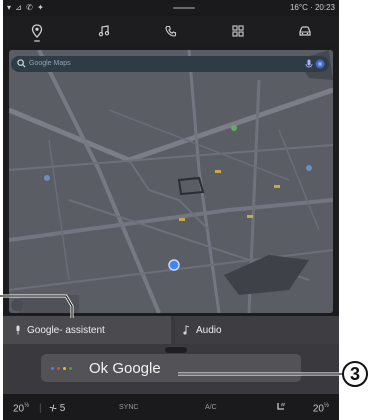 The width and height of the screenshot is (373, 420). I want to click on fan-icon, so click(53, 408).